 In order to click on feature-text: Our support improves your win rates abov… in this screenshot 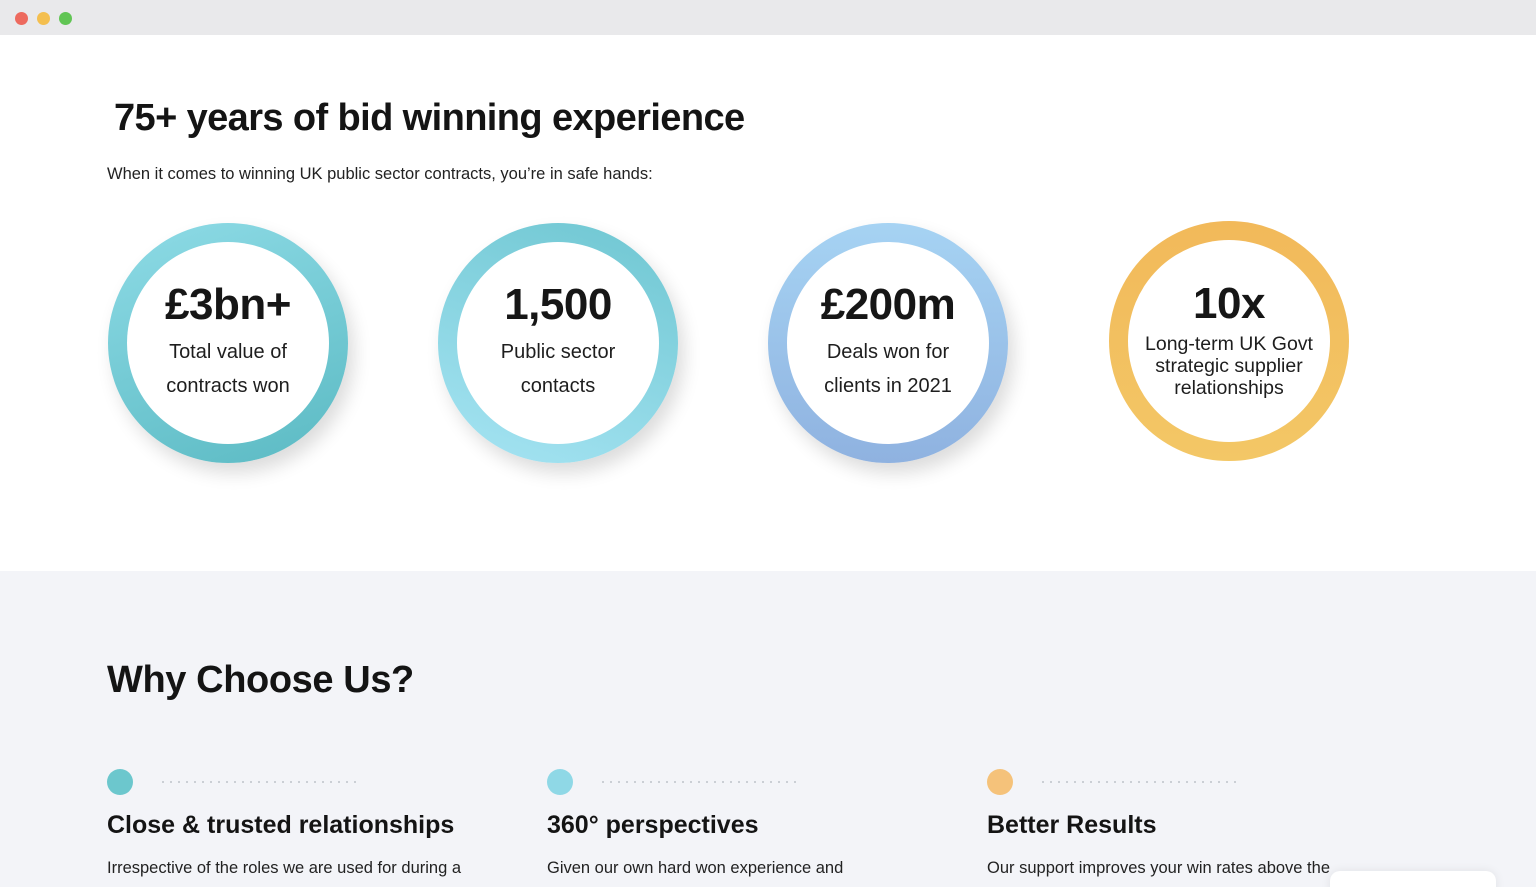, I will do `click(1158, 868)`.